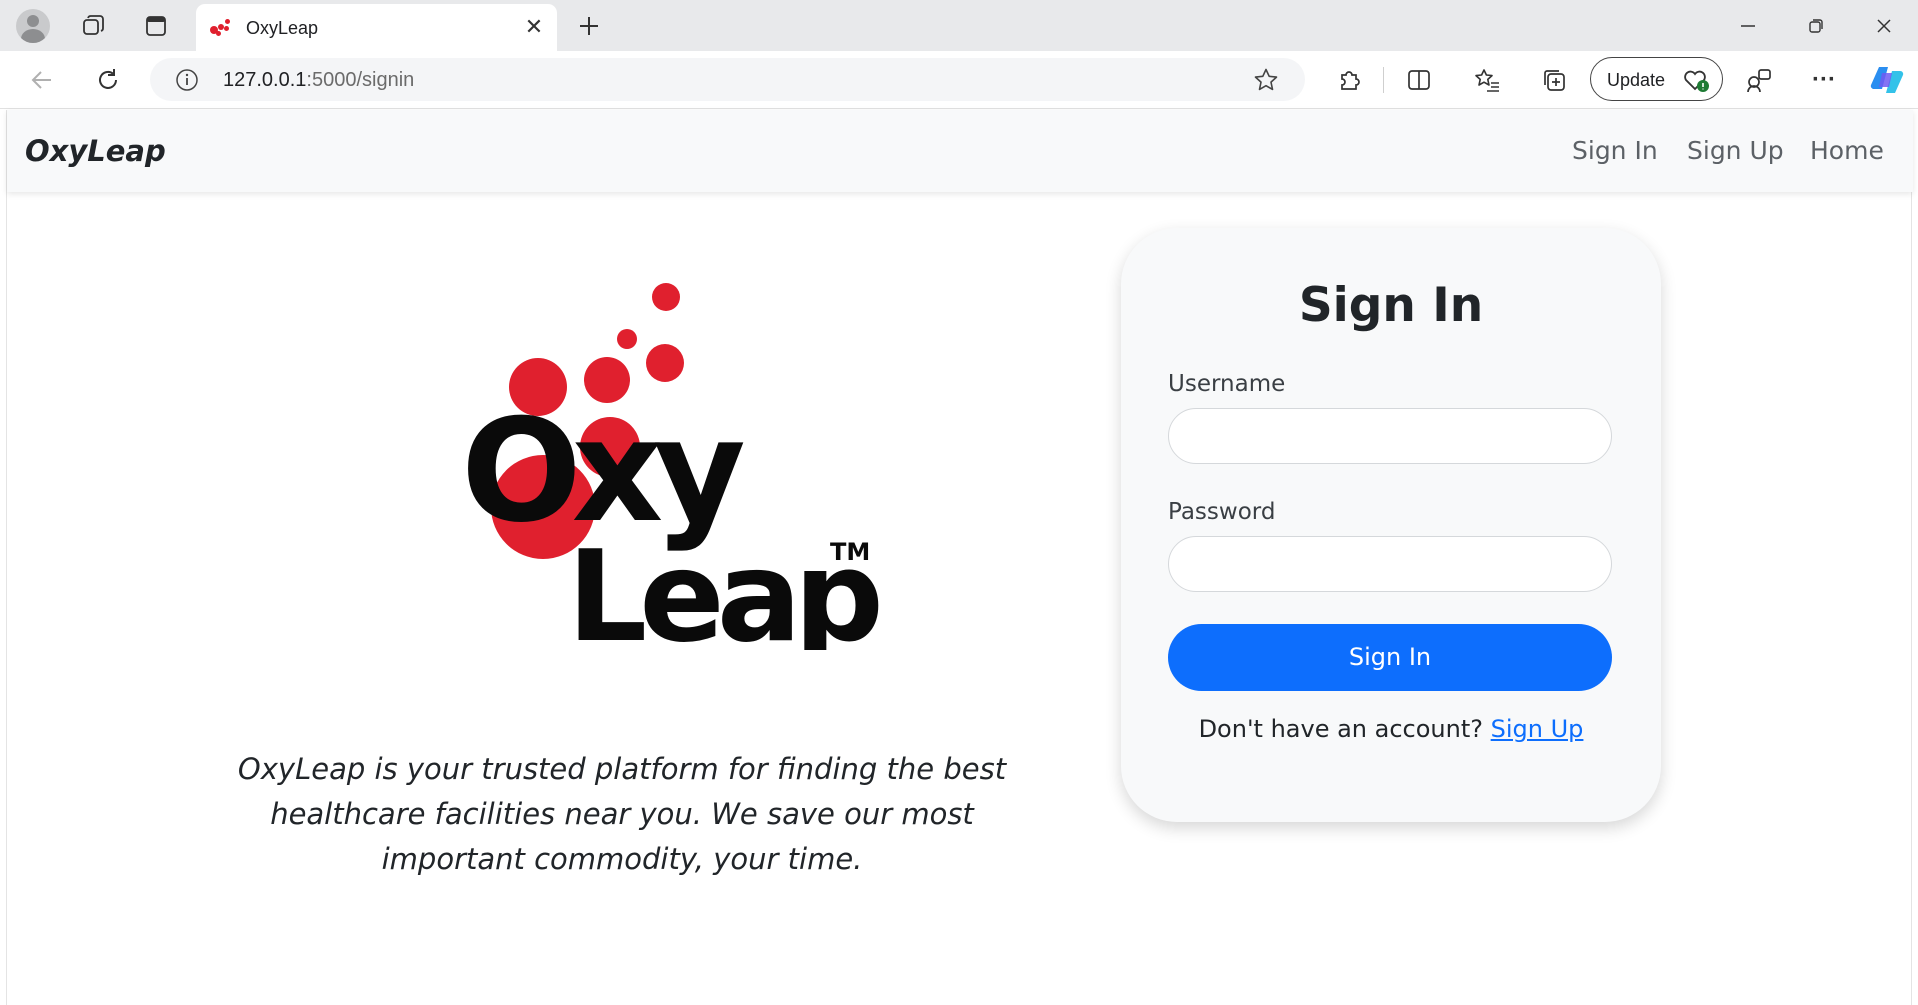 This screenshot has height=1005, width=1918. I want to click on nav-link-sign-in: Sign In, so click(1615, 150).